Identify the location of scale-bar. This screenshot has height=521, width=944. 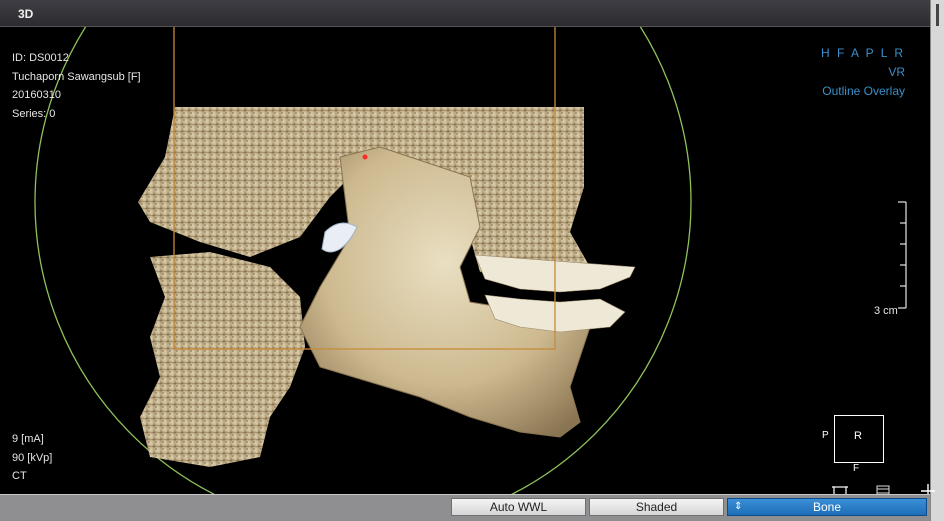
(902, 255).